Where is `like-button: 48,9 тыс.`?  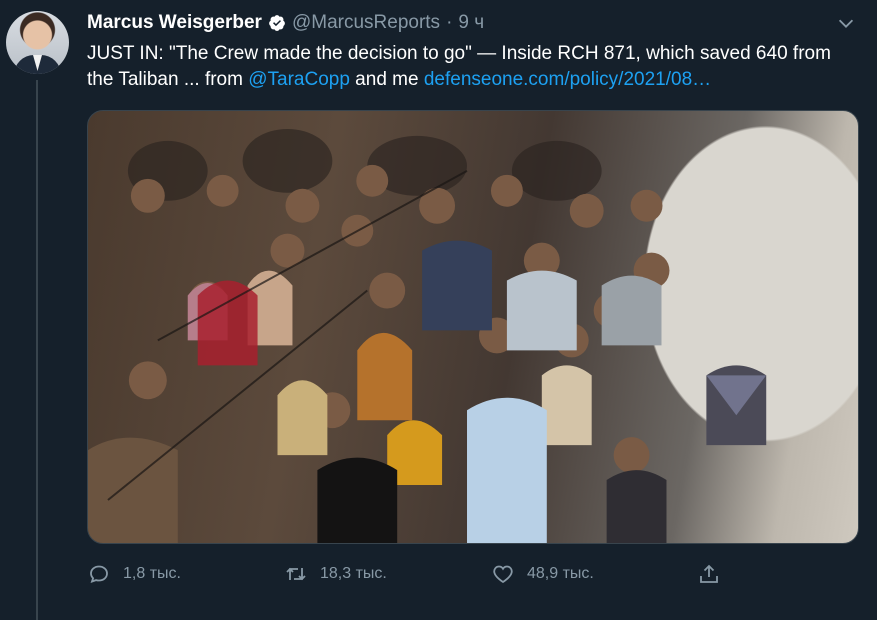 like-button: 48,9 тыс. is located at coordinates (542, 574).